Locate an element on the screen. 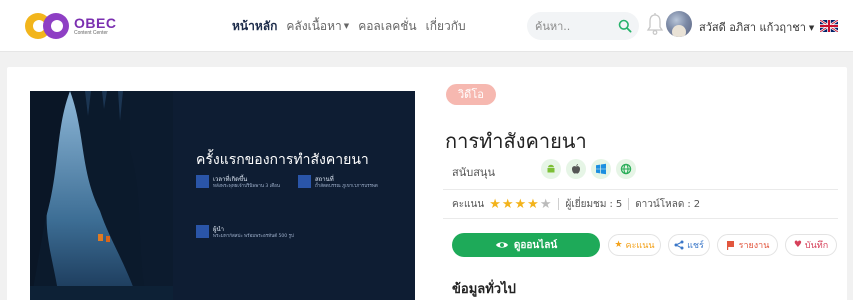  apple-icon is located at coordinates (576, 169).